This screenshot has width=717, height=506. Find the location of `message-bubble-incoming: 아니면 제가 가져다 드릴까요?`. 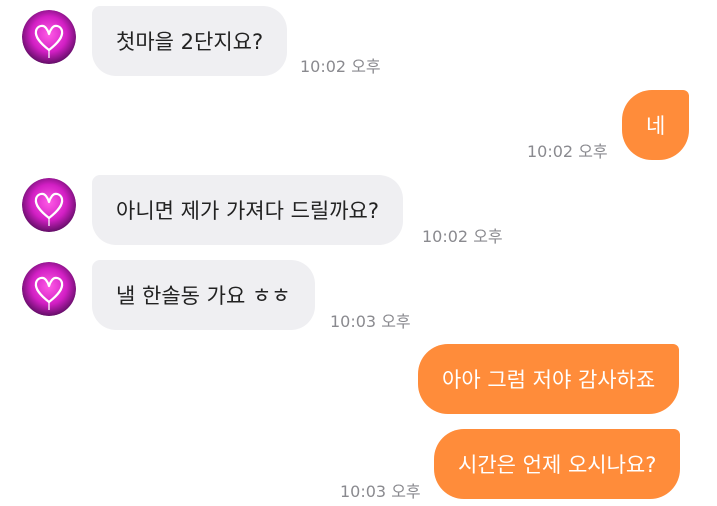

message-bubble-incoming: 아니면 제가 가져다 드릴까요? is located at coordinates (248, 210).